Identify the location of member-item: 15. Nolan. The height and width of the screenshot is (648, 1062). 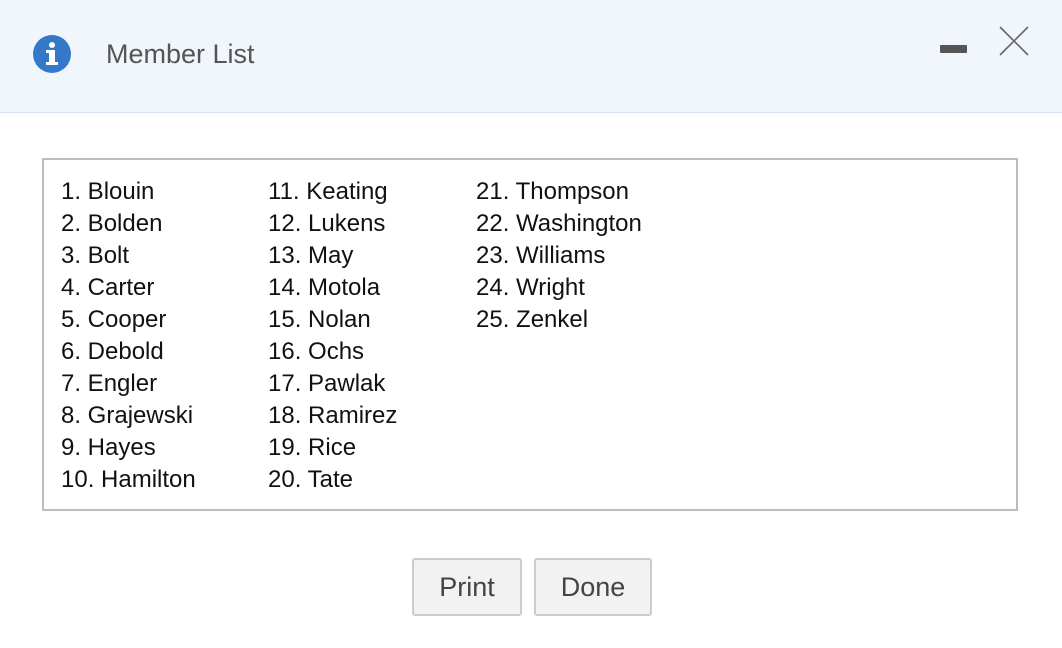
(319, 319).